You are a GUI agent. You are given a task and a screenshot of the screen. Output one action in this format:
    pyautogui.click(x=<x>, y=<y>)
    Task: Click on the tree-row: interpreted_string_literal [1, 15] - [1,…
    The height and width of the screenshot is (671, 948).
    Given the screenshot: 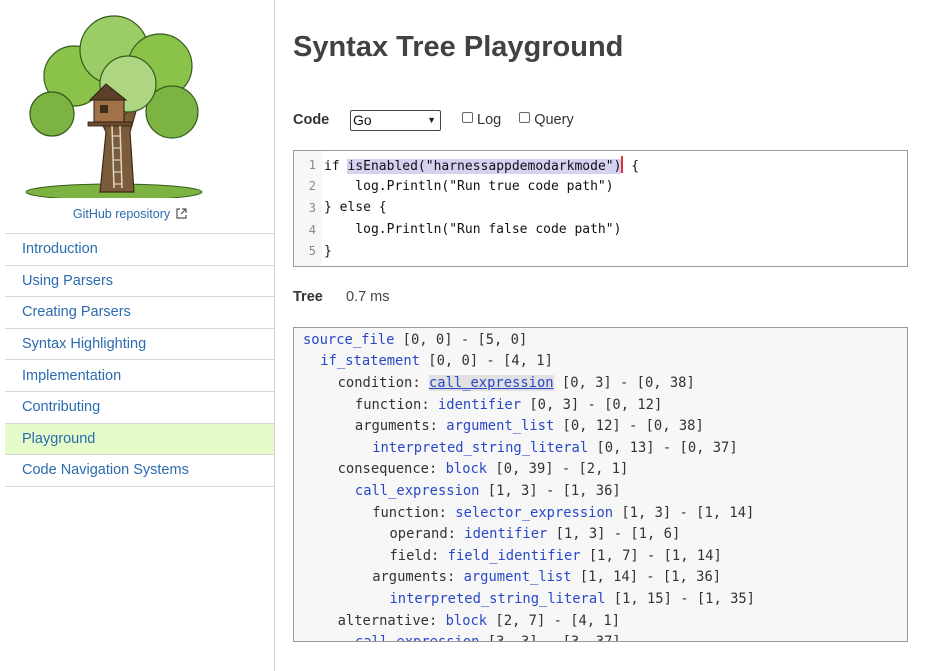 What is the action you would take?
    pyautogui.click(x=600, y=599)
    